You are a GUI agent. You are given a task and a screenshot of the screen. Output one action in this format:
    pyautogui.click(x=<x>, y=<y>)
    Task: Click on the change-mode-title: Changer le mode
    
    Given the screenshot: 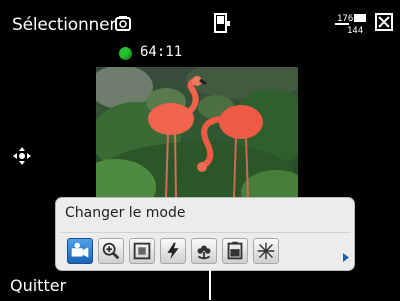 What is the action you would take?
    pyautogui.click(x=125, y=213)
    